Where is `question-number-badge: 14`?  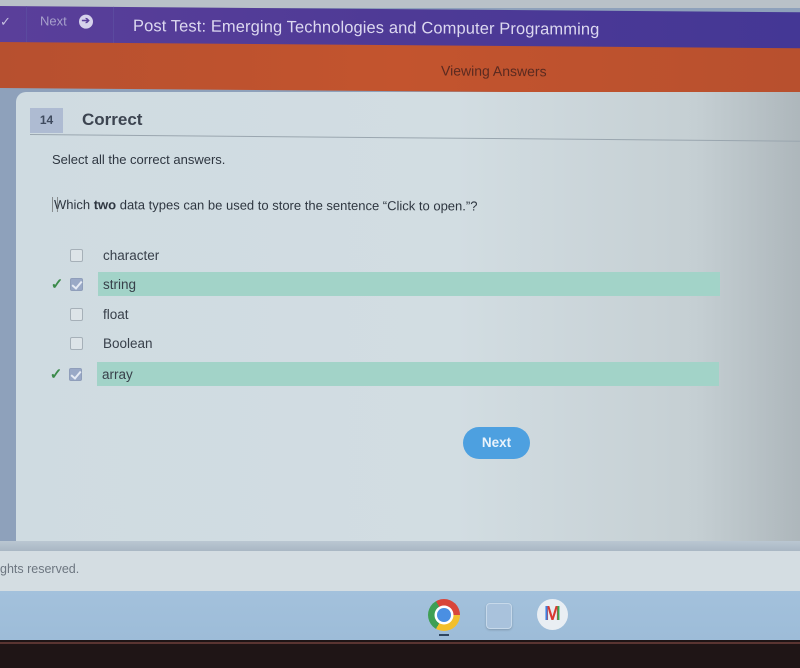
question-number-badge: 14 is located at coordinates (46, 120).